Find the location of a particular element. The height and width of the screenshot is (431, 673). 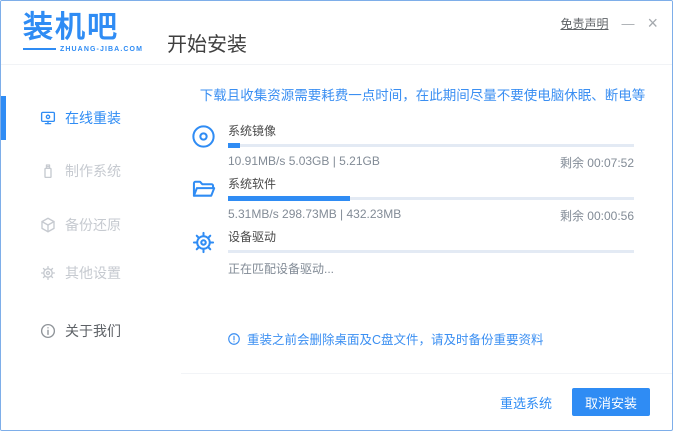

app-logo-subtext: ZHUANG-JIBA.COM is located at coordinates (101, 49).